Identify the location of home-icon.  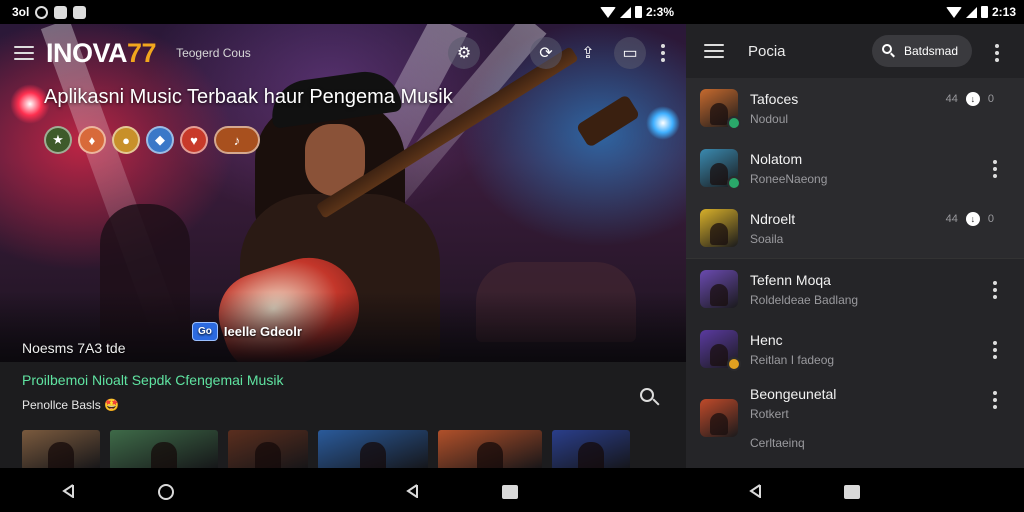
(166, 492).